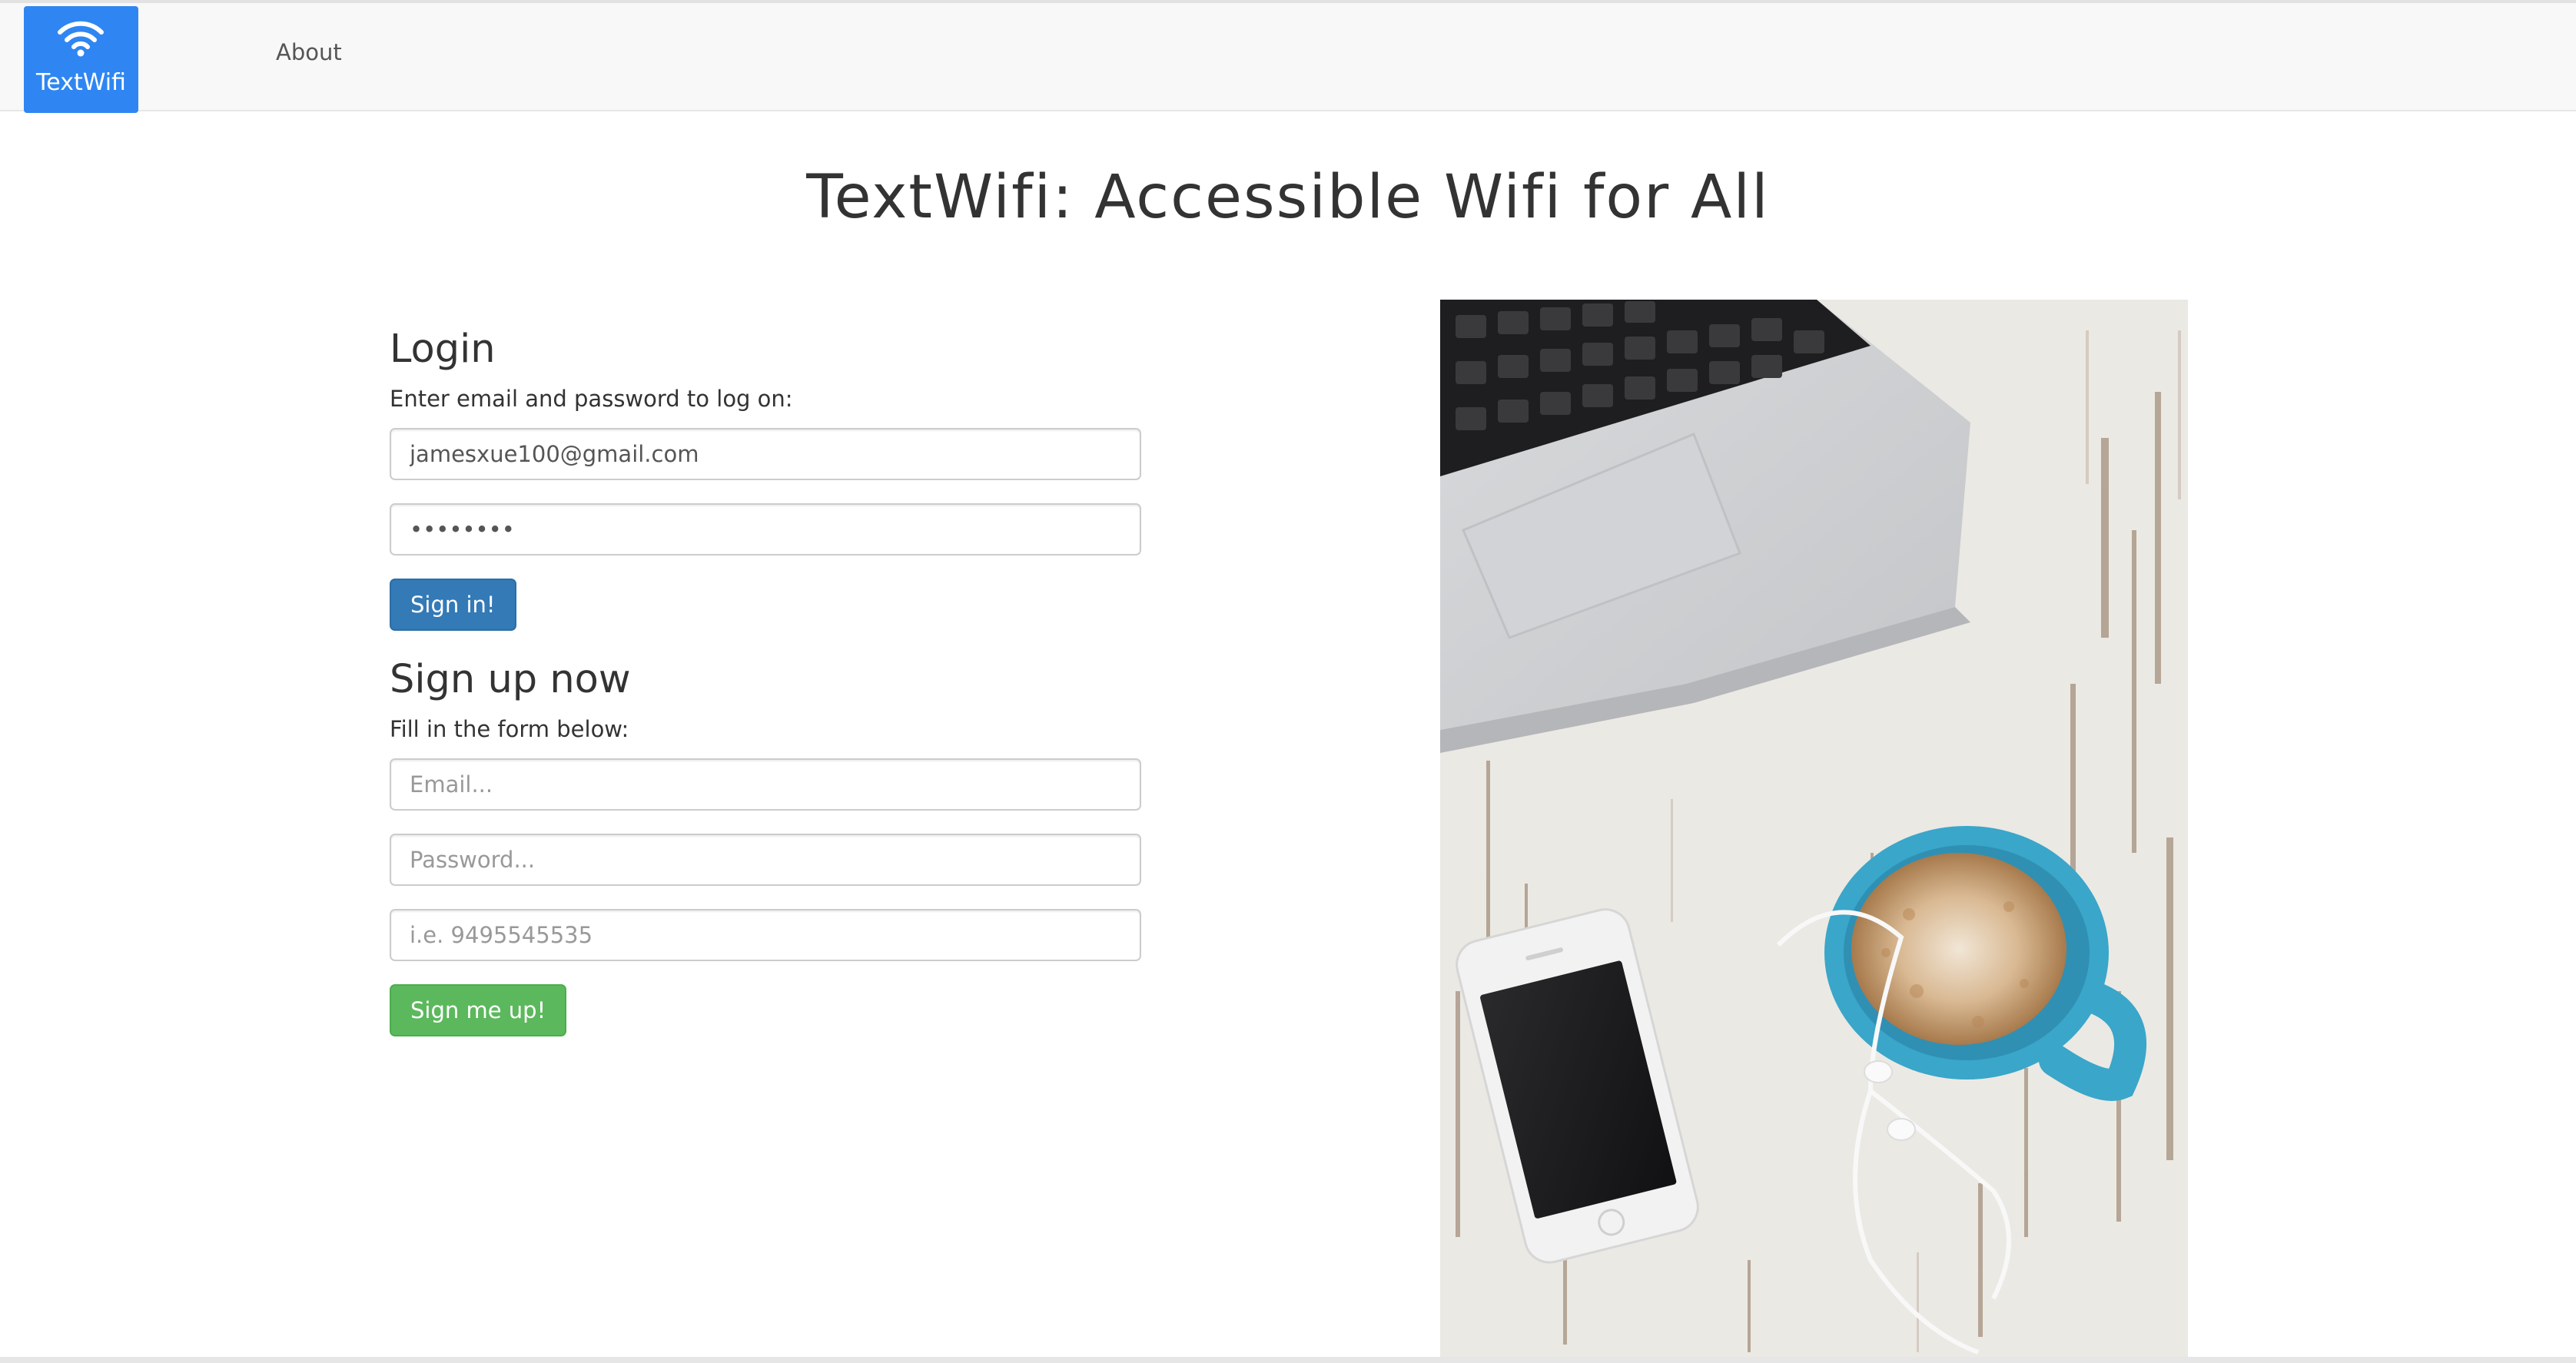  What do you see at coordinates (81, 39) in the screenshot?
I see `wifi-icon` at bounding box center [81, 39].